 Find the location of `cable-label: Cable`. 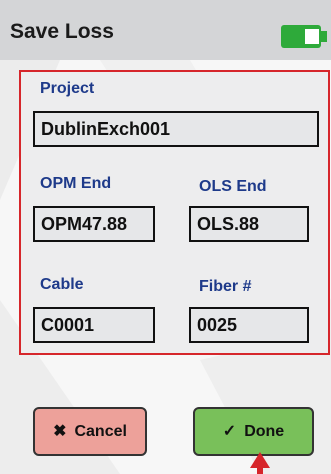

cable-label: Cable is located at coordinates (62, 284).